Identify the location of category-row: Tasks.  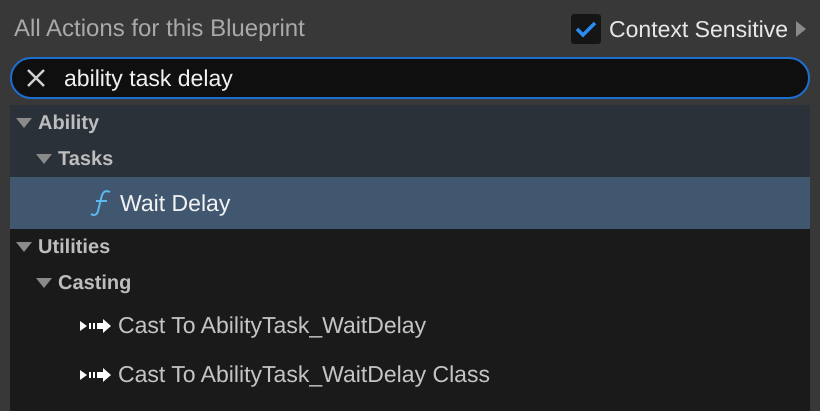
(410, 159).